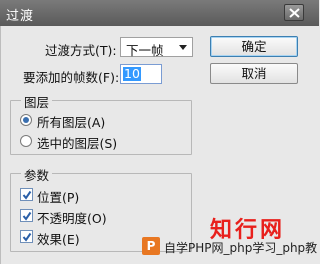 The image size is (320, 264). What do you see at coordinates (254, 73) in the screenshot?
I see `cancel-button: 取消` at bounding box center [254, 73].